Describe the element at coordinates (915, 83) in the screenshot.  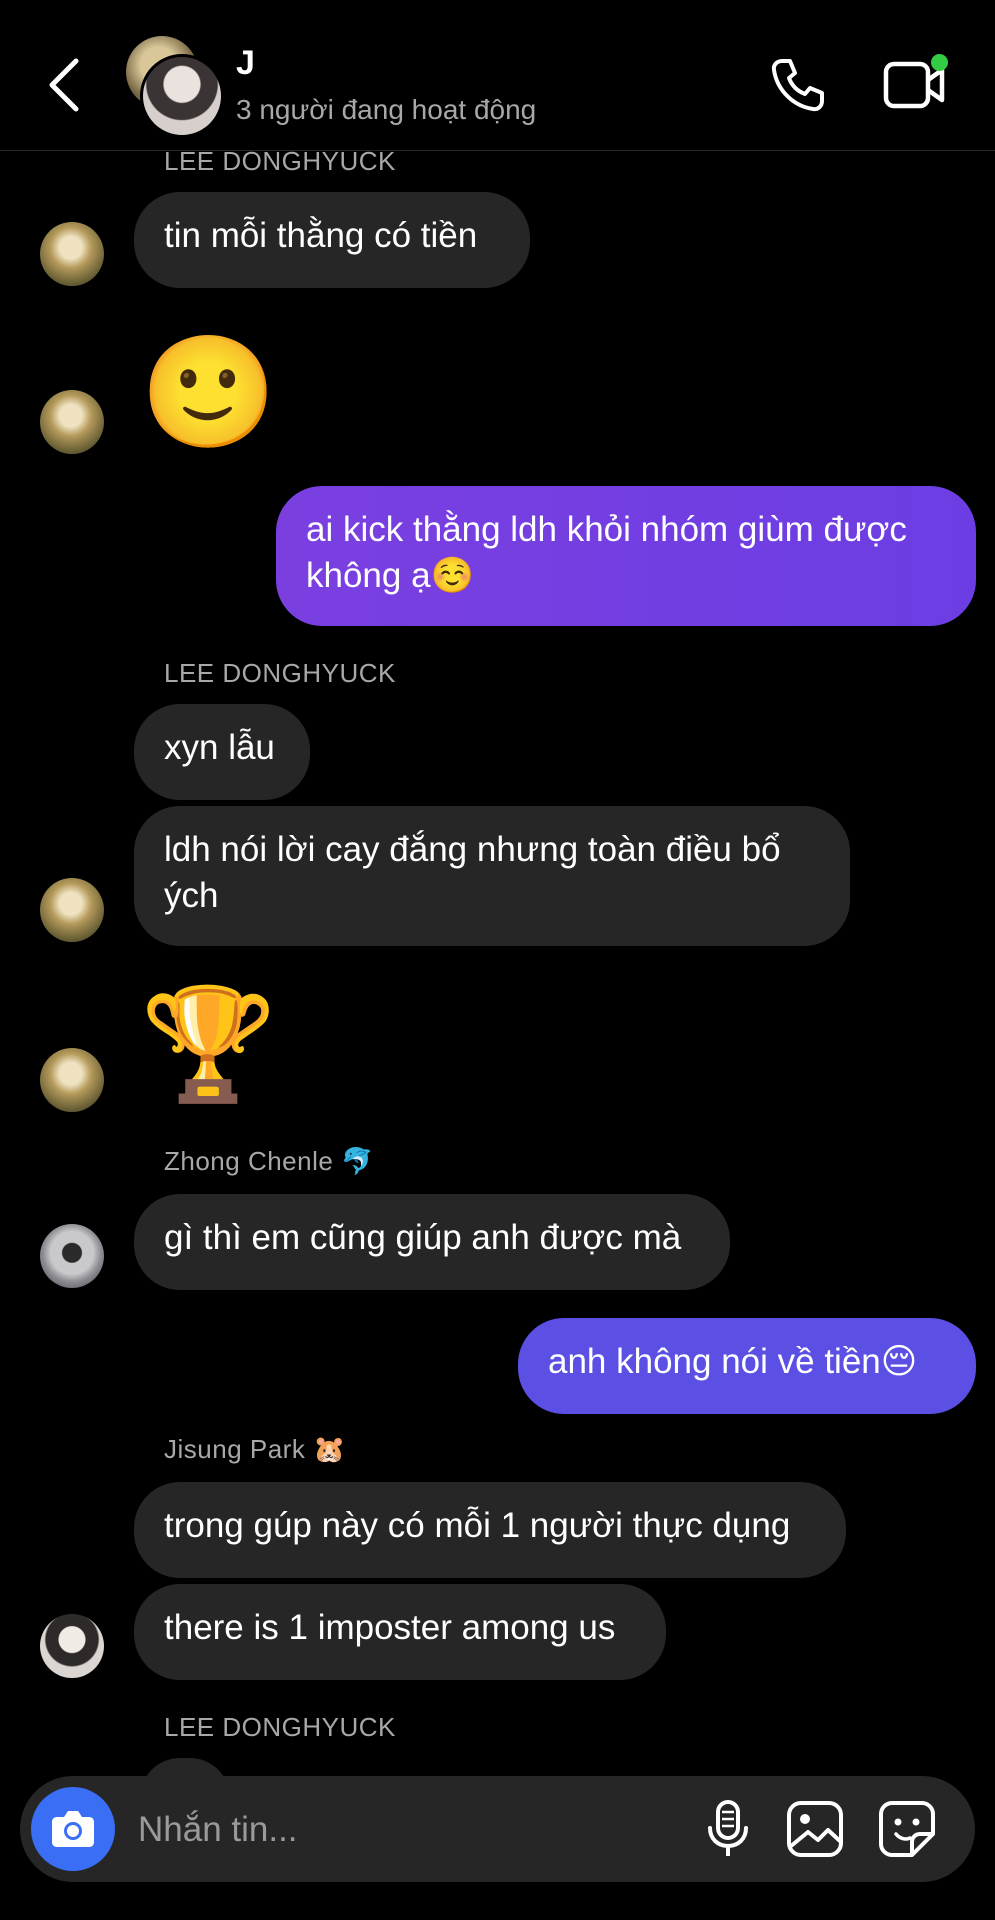
I see `video-call-button` at that location.